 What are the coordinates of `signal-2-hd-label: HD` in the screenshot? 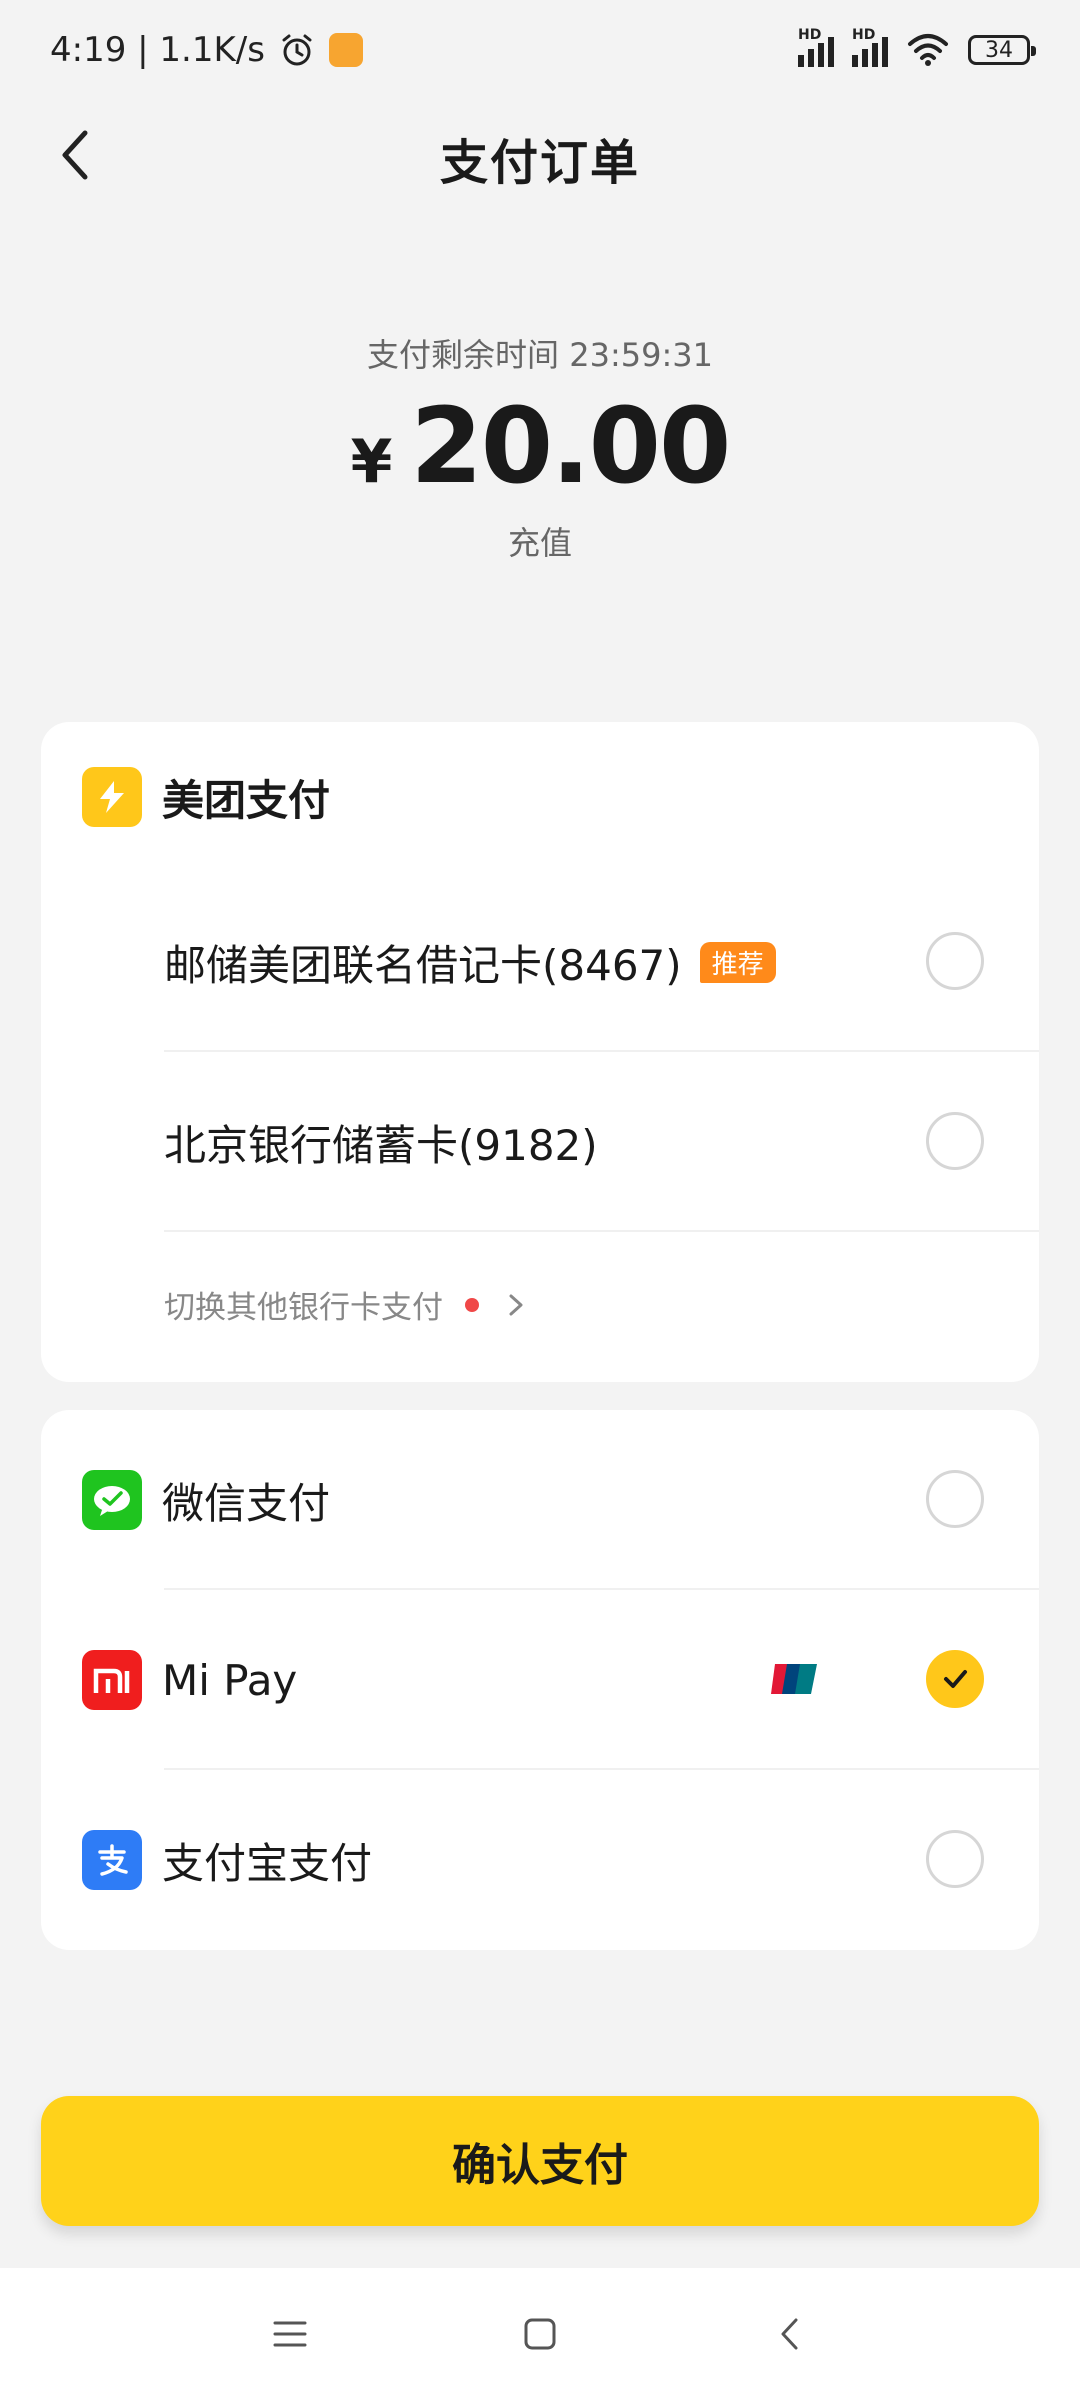 It's located at (864, 35).